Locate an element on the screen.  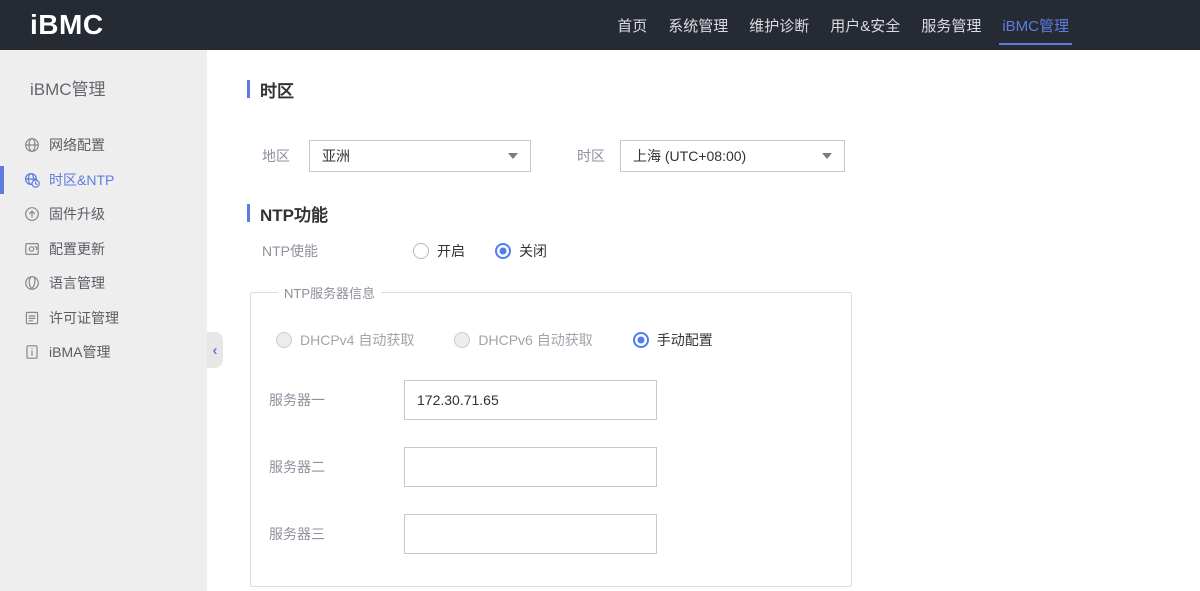
sidebar-item-label: 许可证管理 is located at coordinates (84, 317).